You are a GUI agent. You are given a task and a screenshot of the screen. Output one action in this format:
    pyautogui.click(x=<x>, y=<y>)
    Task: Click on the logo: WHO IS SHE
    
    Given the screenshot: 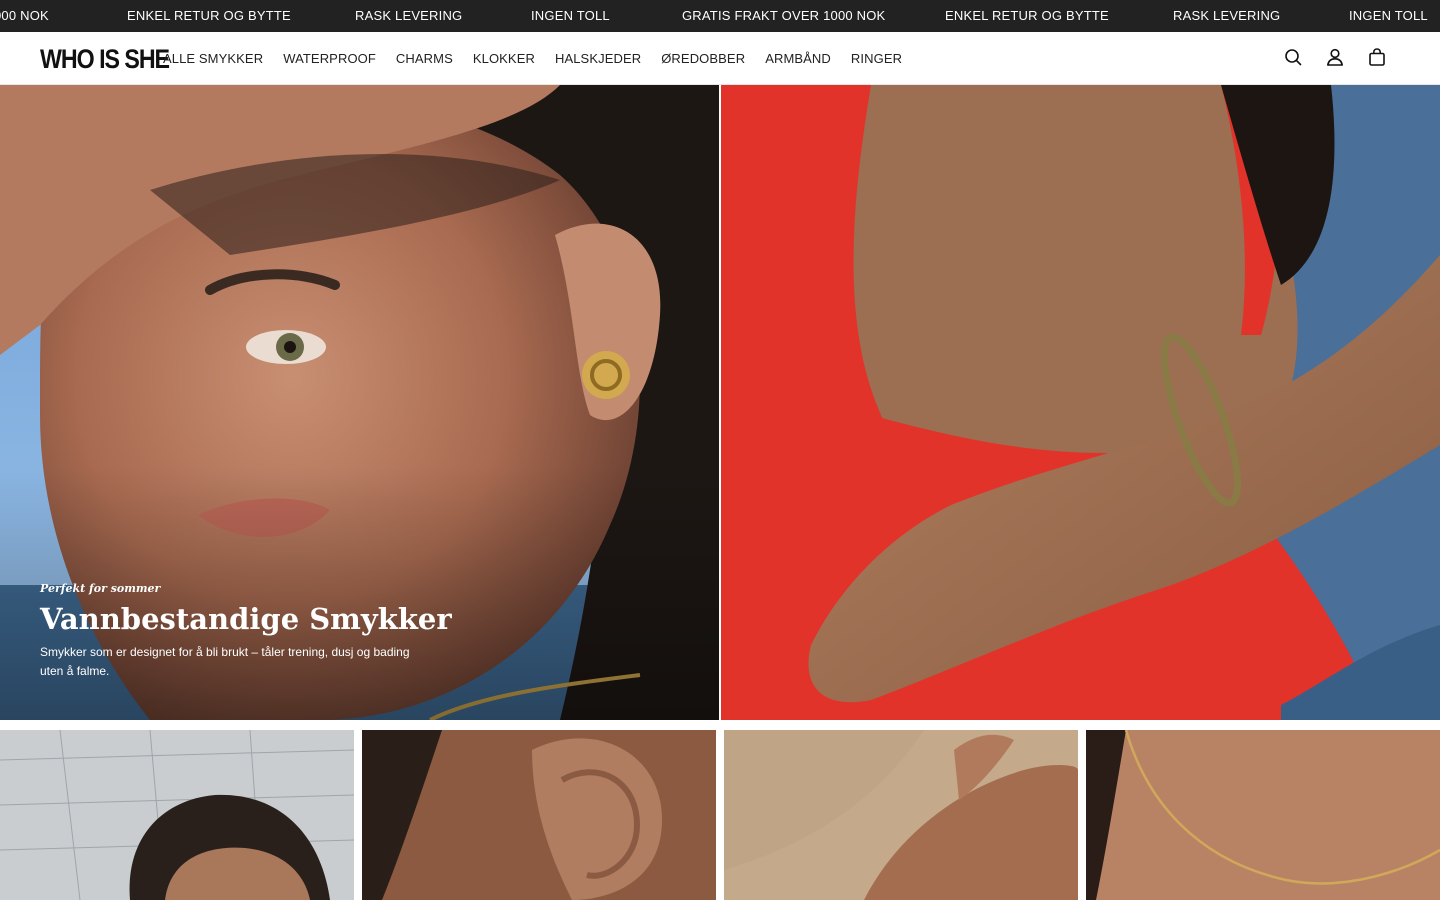 What is the action you would take?
    pyautogui.click(x=105, y=59)
    